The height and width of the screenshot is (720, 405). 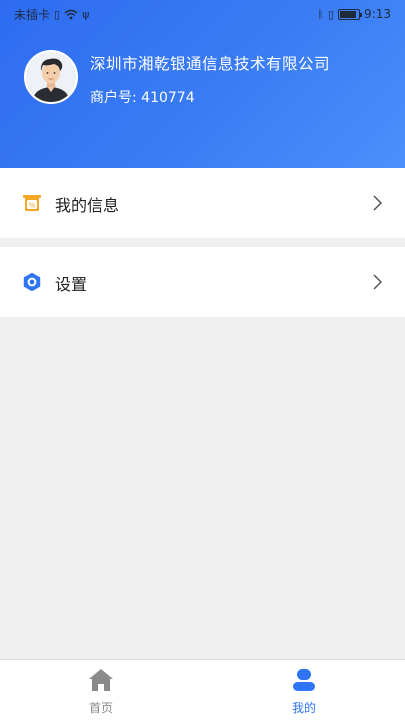 What do you see at coordinates (320, 14) in the screenshot?
I see `bluetooth-icon: ᛒ` at bounding box center [320, 14].